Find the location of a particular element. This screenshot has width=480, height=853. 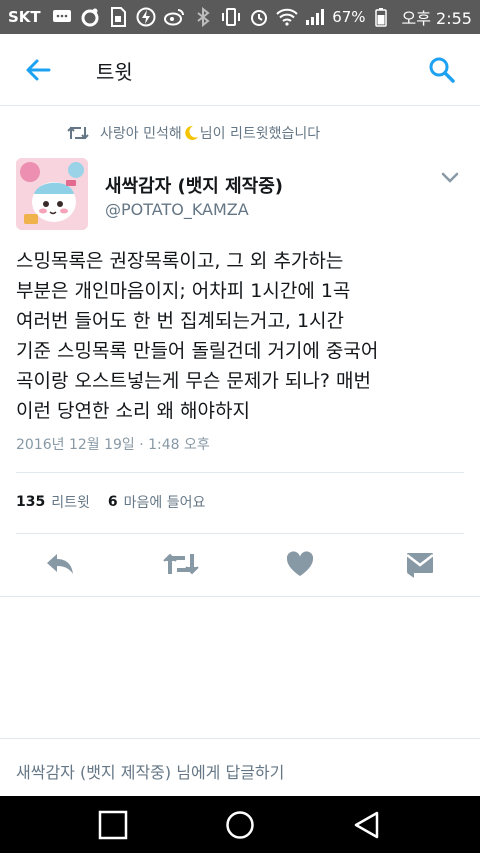

author-name: 새싹감자 (뱃지 제작중) is located at coordinates (194, 185).